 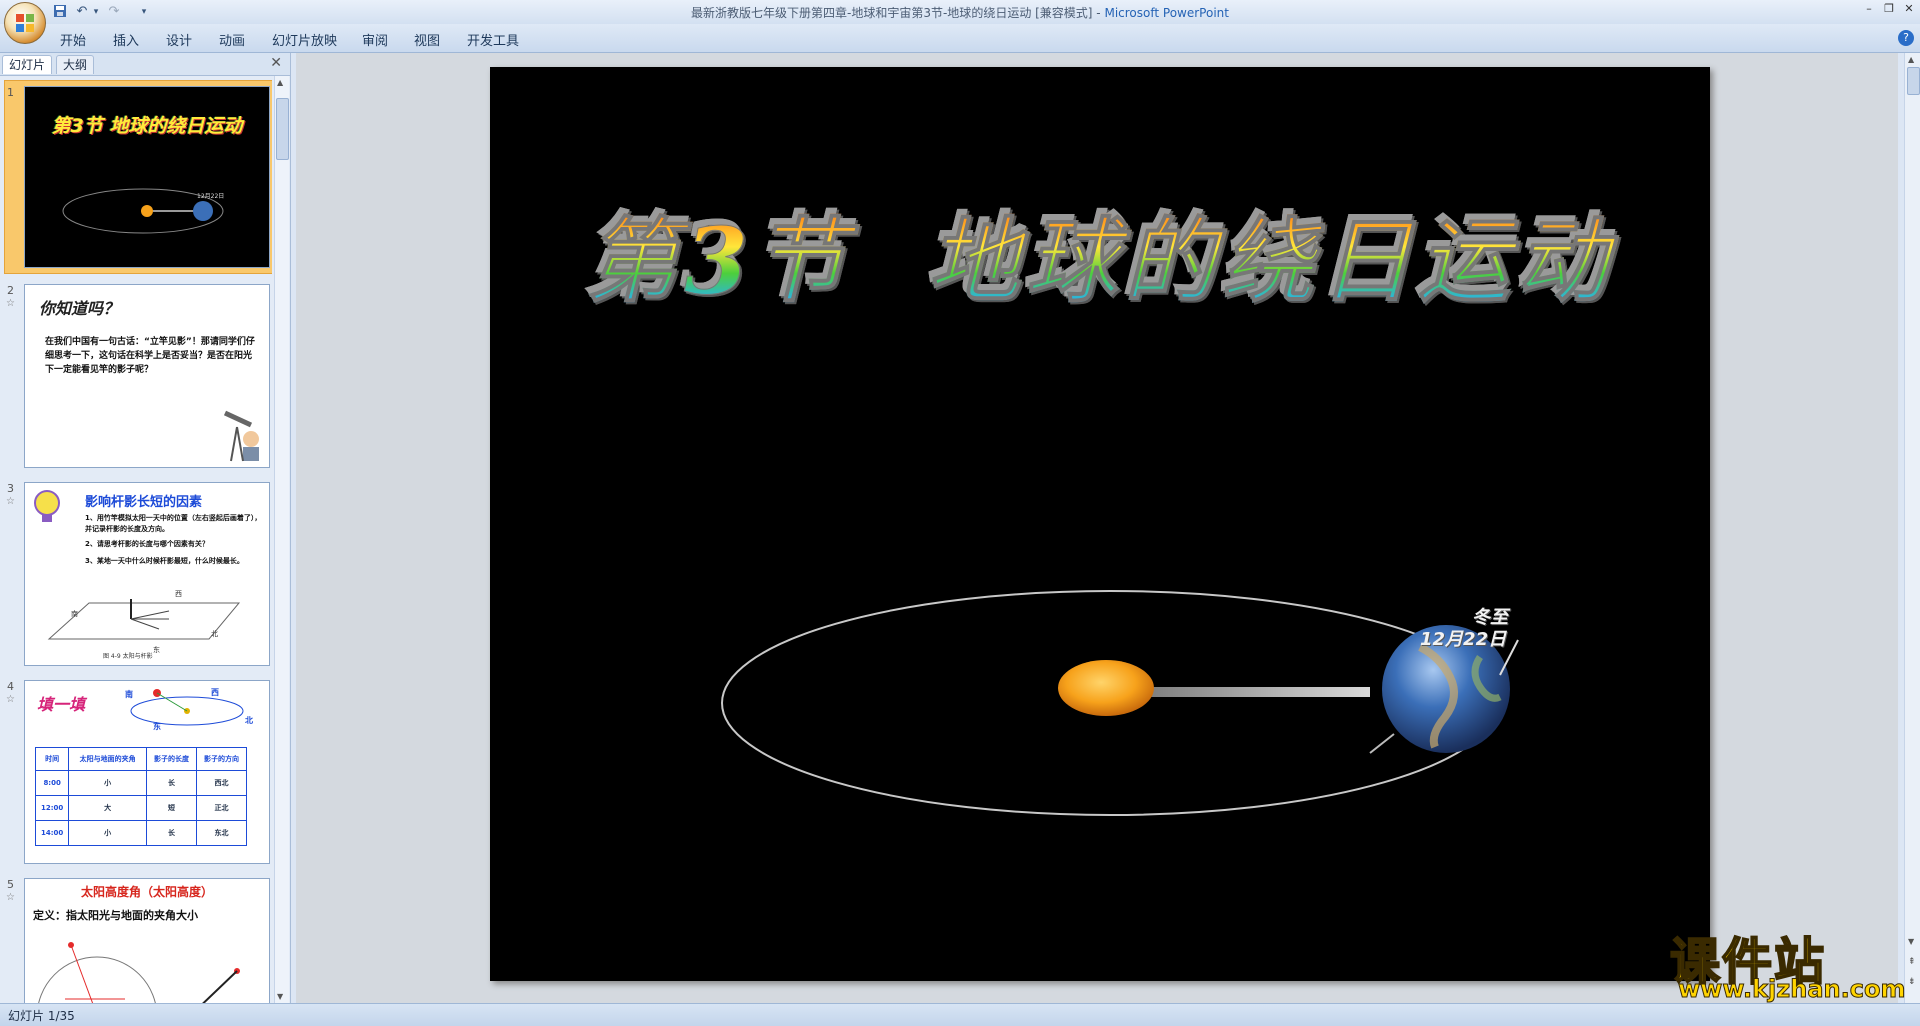 I want to click on minimize-icon: –, so click(x=1869, y=10).